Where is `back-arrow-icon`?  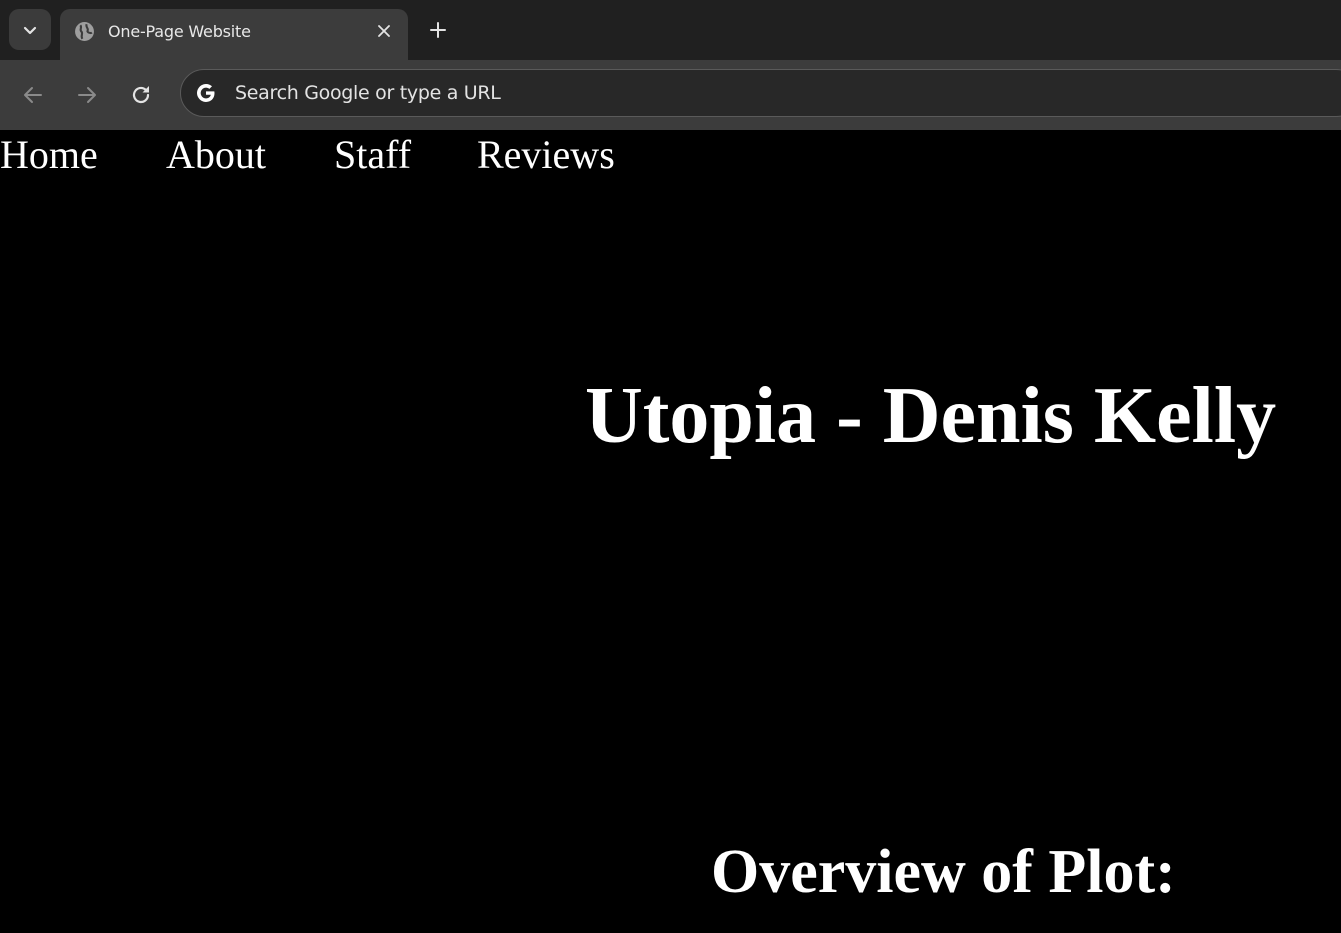
back-arrow-icon is located at coordinates (33, 95).